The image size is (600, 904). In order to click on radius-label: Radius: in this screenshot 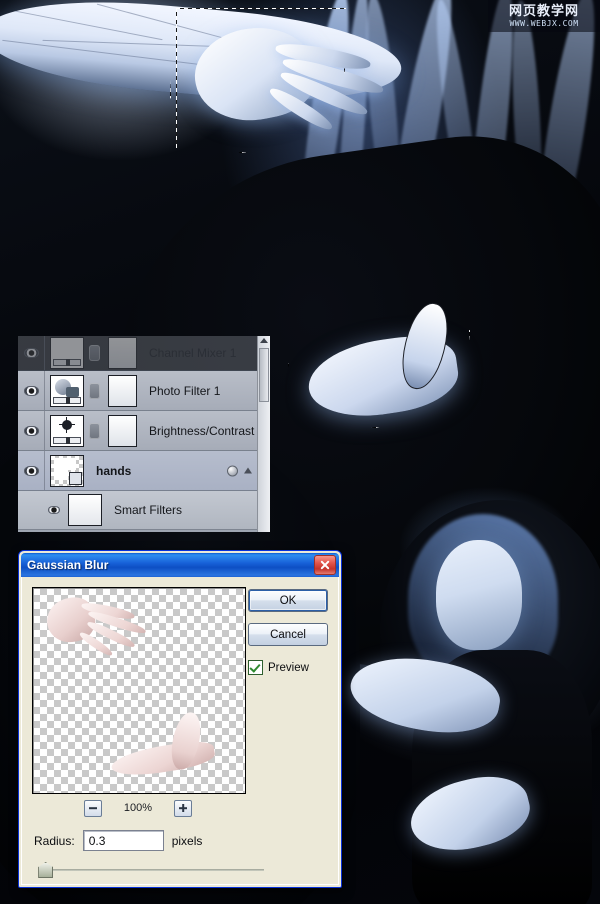, I will do `click(54, 840)`.